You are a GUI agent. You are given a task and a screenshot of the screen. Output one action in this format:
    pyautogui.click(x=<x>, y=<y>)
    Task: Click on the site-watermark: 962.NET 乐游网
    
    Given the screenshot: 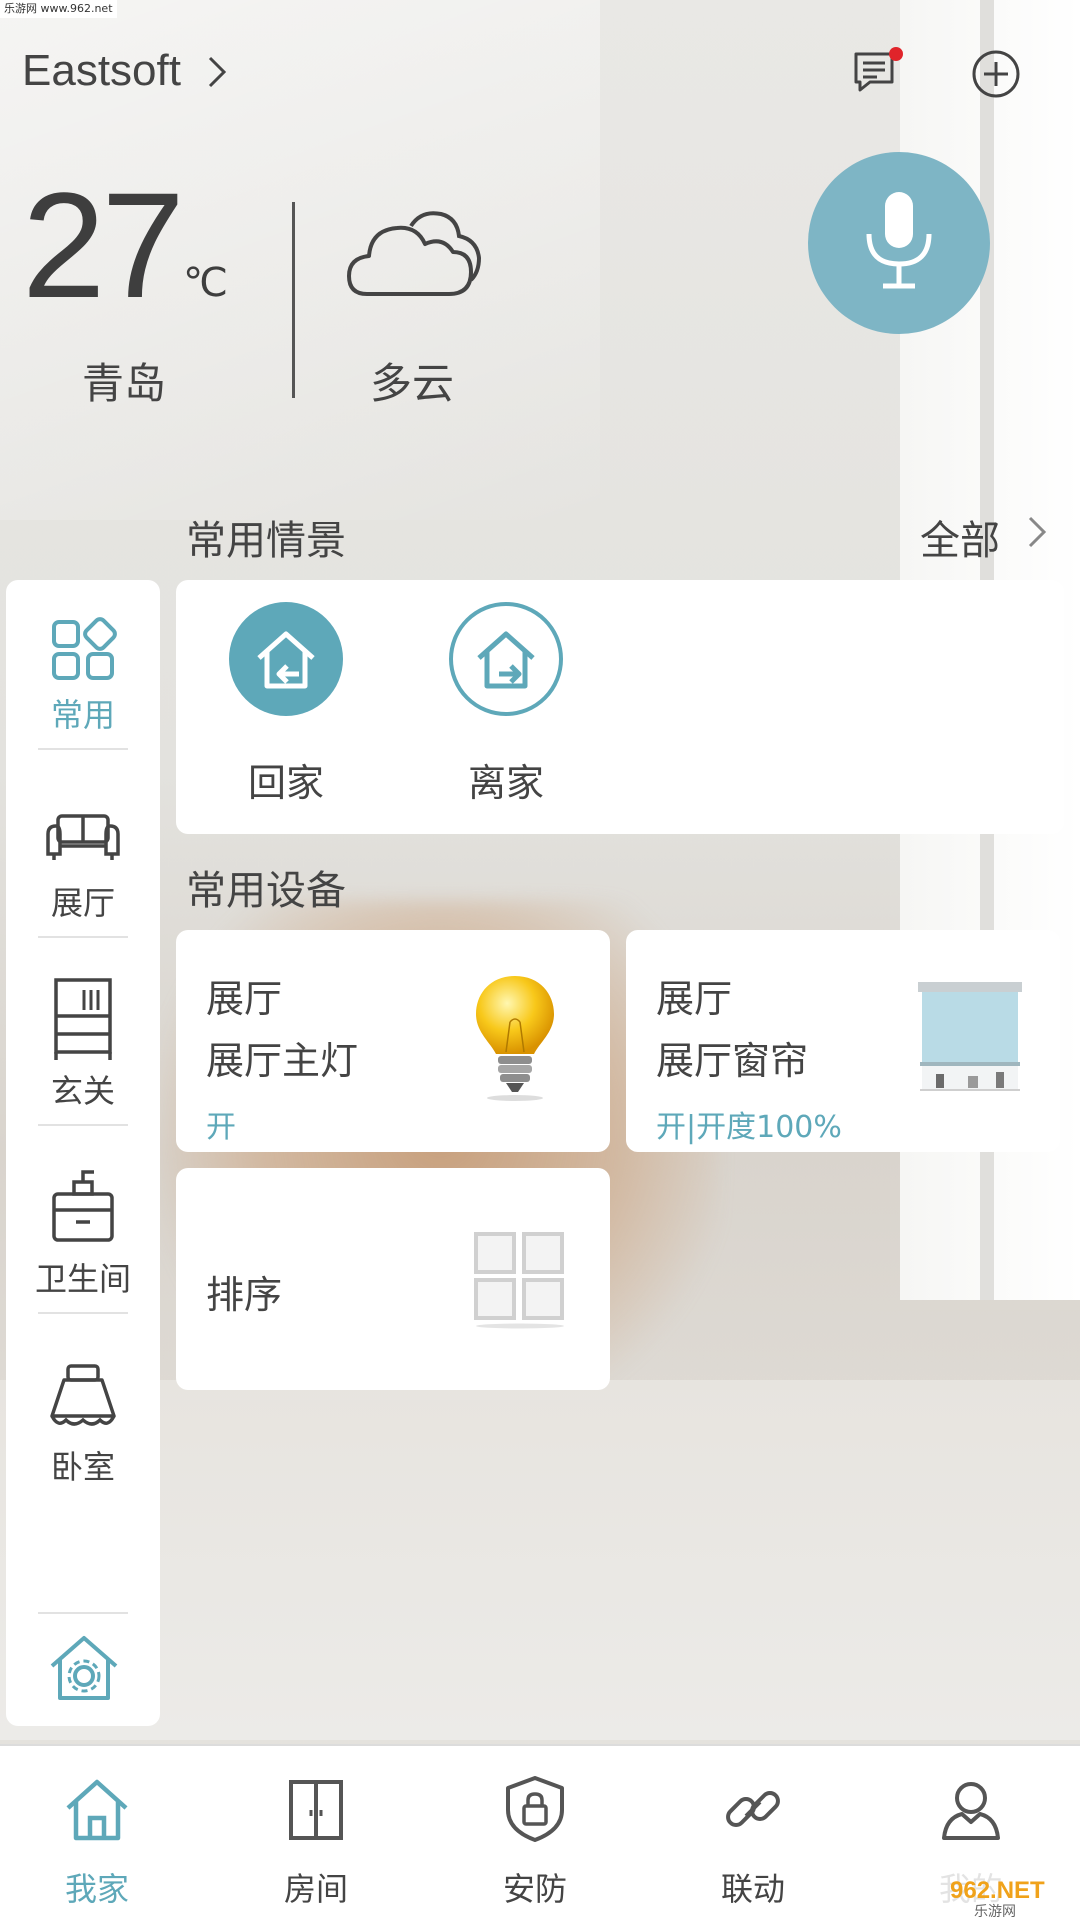 What is the action you would take?
    pyautogui.click(x=1010, y=1896)
    